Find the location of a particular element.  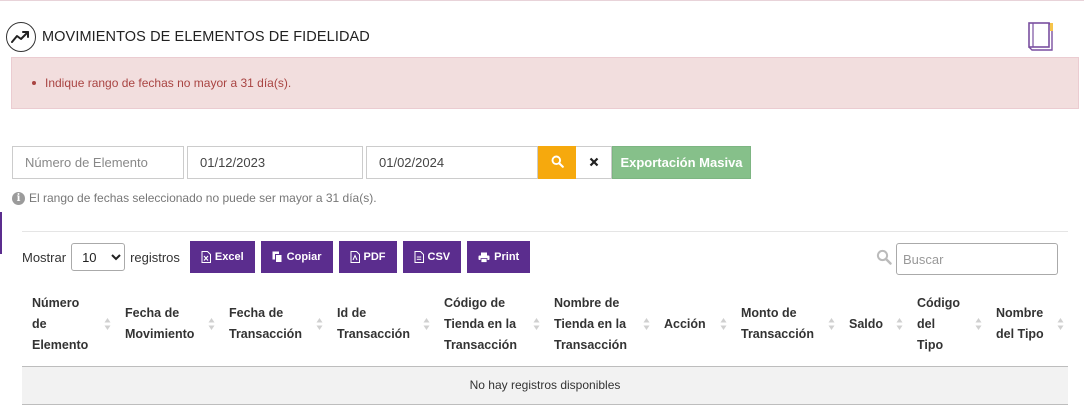

page-title: MOVIMIENTOS DE ELEMENTOS DE FIDELIDAD is located at coordinates (206, 37).